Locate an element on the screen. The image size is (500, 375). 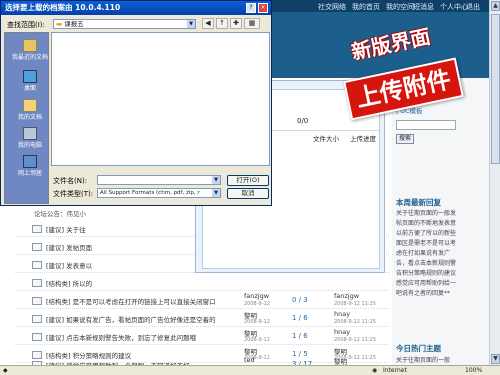
nav-item: 退出 is located at coordinates (473, 7).